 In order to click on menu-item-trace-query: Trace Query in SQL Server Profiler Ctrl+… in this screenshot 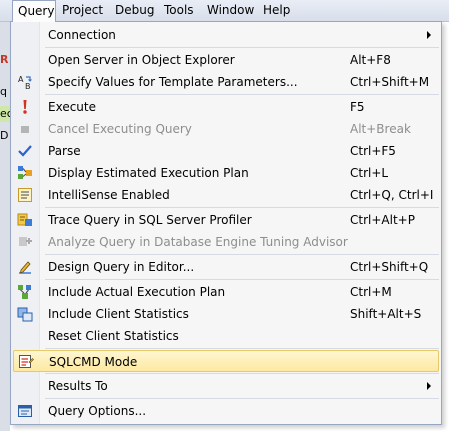, I will do `click(226, 220)`.